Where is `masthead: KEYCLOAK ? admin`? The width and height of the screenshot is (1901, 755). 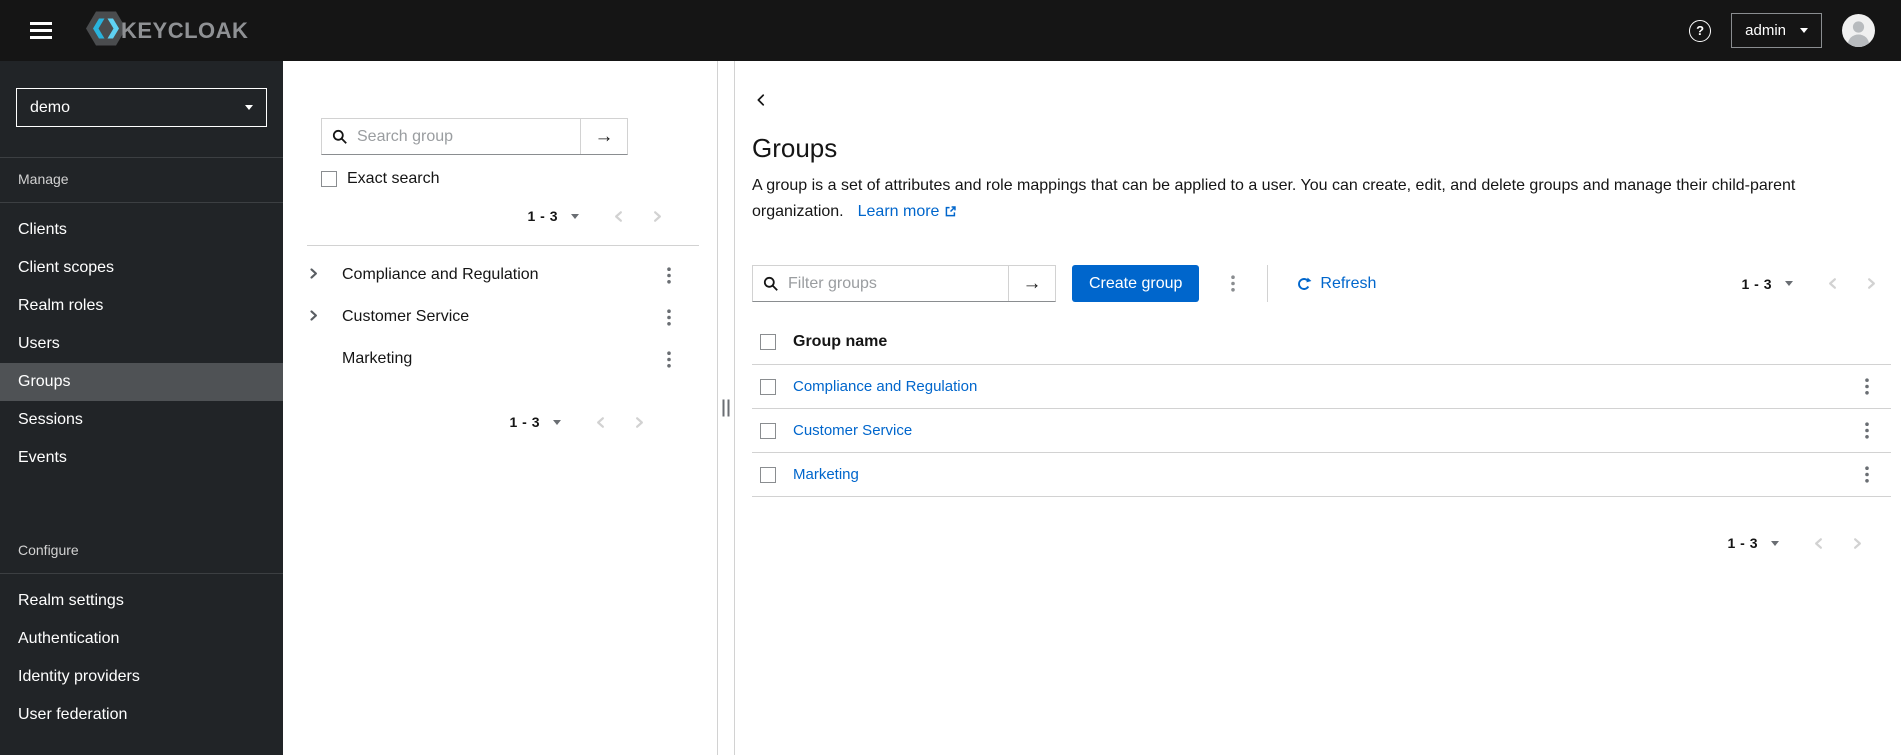
masthead: KEYCLOAK ? admin is located at coordinates (950, 30).